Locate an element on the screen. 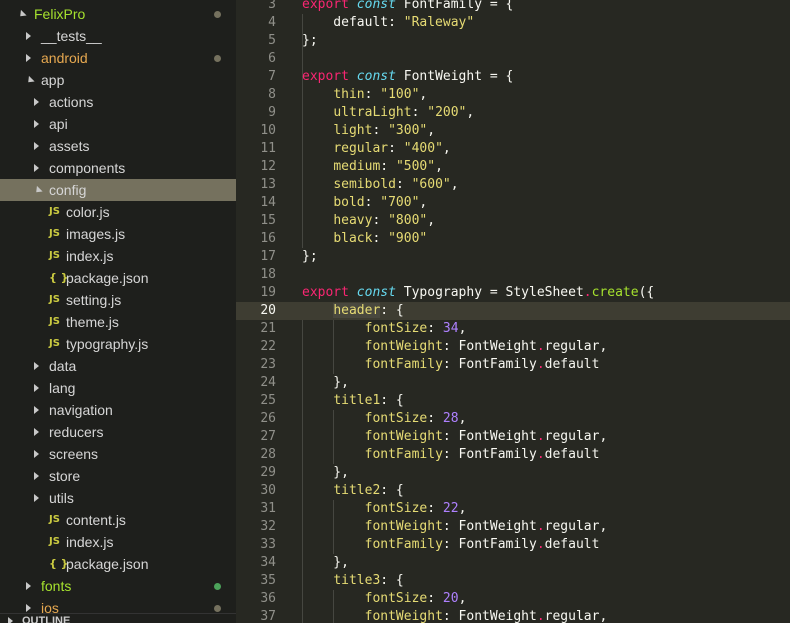  line-number: 7 is located at coordinates (272, 76).